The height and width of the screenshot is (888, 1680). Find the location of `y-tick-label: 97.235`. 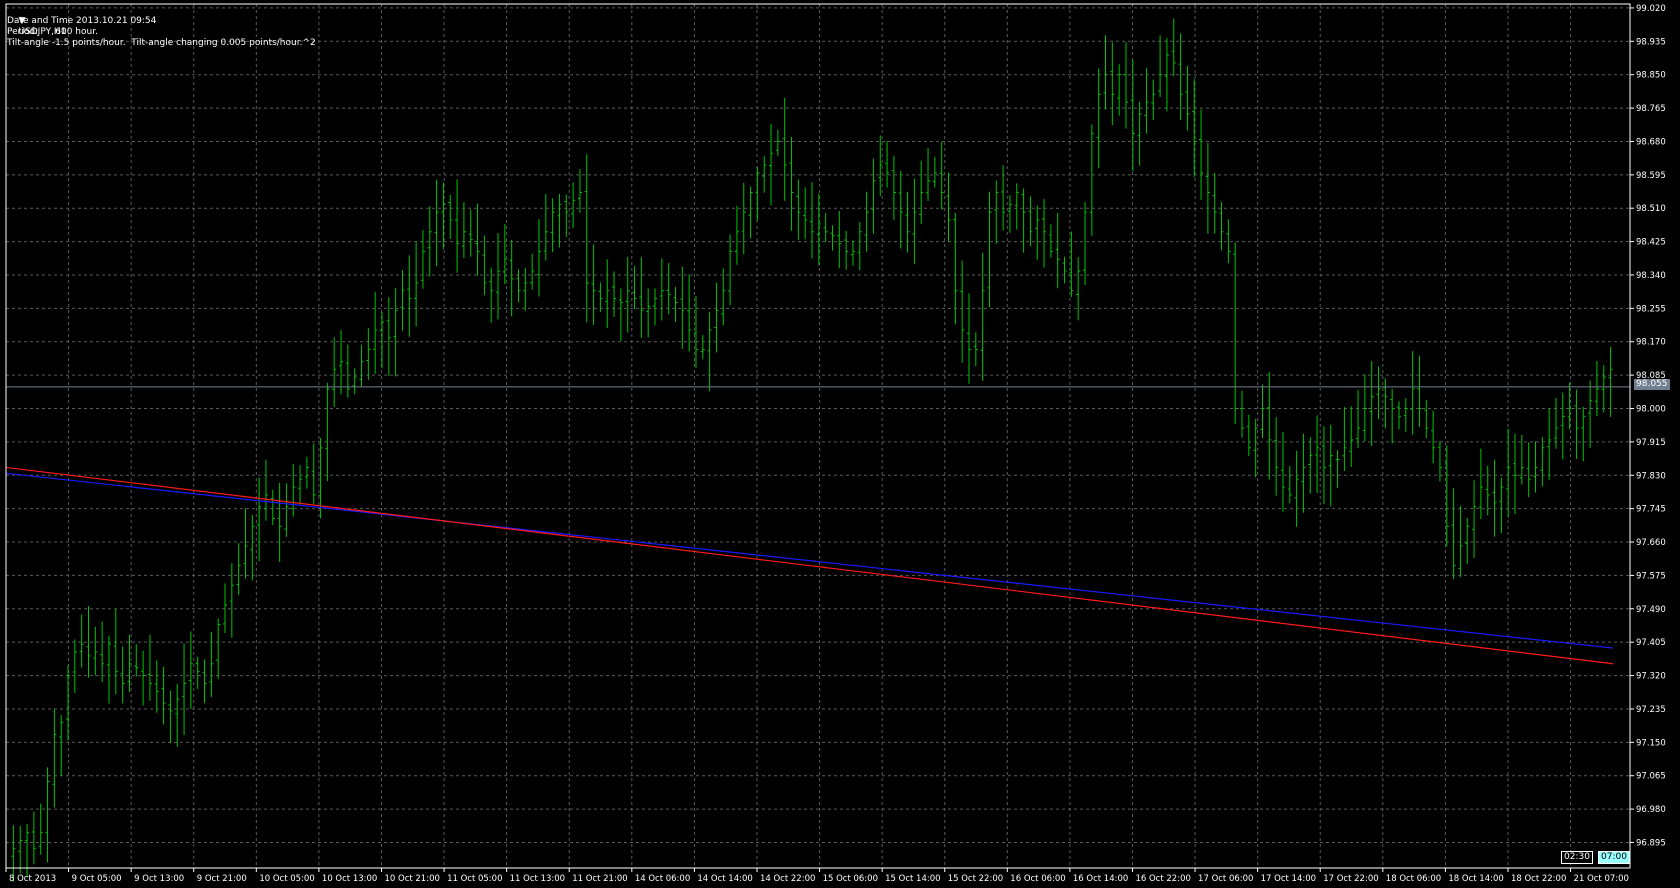

y-tick-label: 97.235 is located at coordinates (1651, 710).